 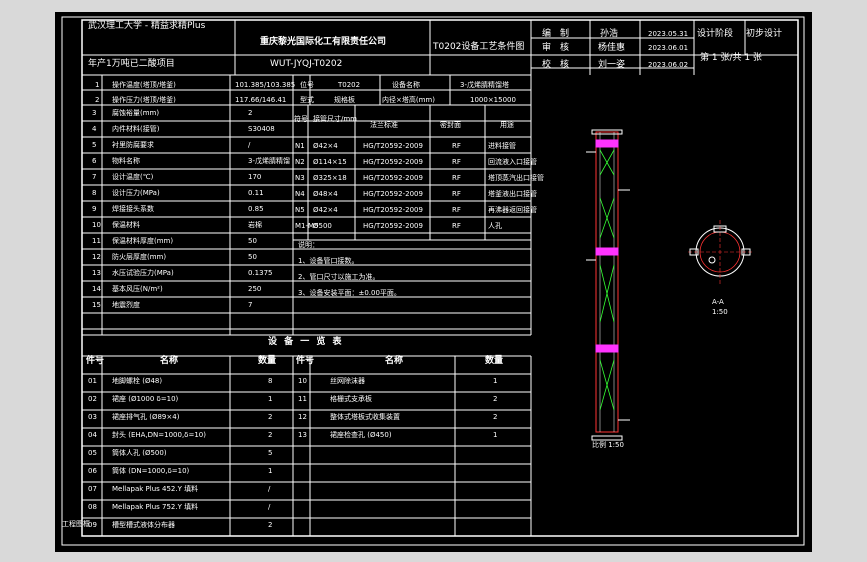 I want to click on project-name: 年产1万吨已二酸项目, so click(x=131, y=64).